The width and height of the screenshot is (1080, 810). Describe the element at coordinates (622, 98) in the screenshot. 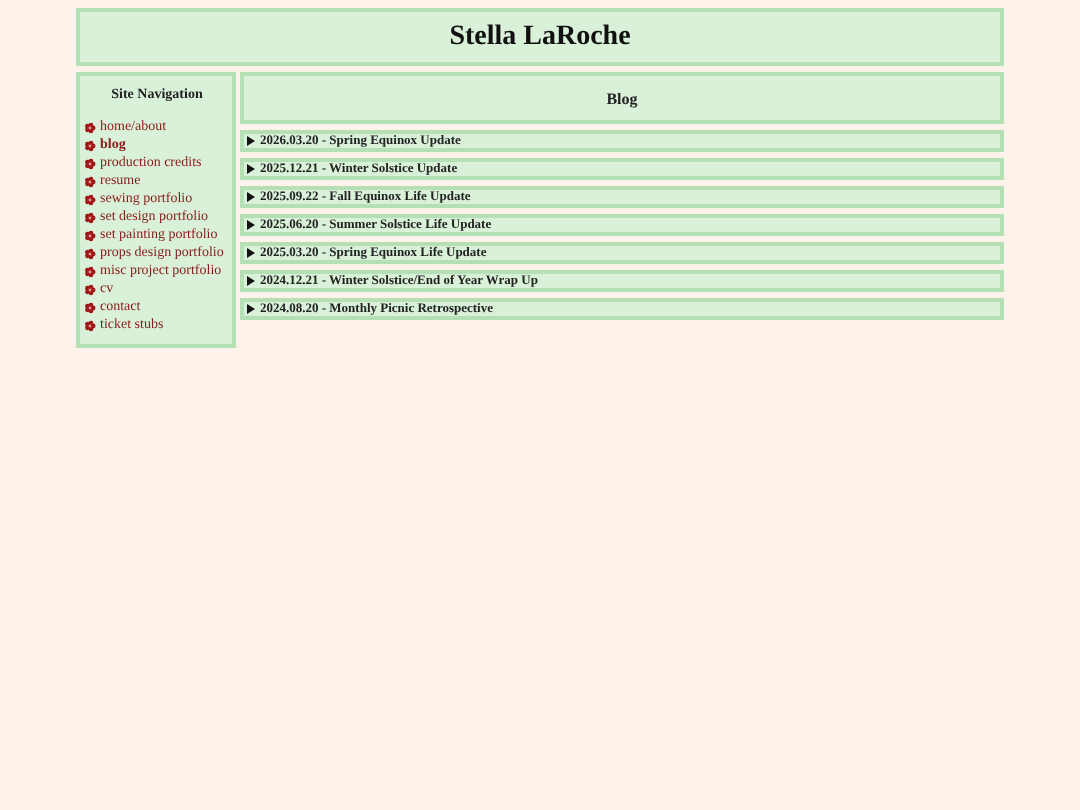

I see `blog-heading: Blog` at that location.